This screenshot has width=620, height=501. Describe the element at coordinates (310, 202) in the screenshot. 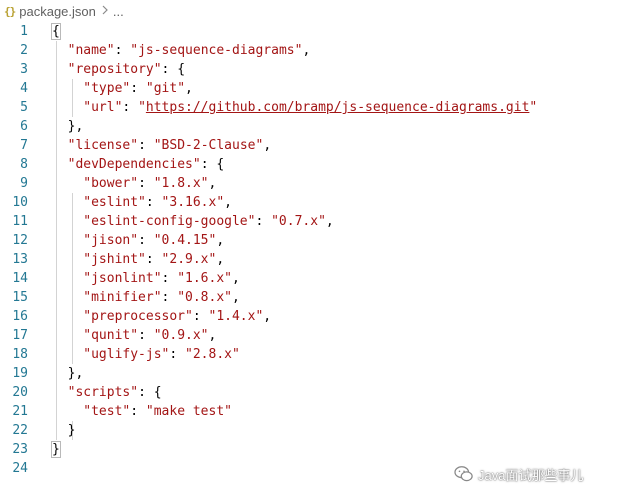

I see `code-line: 10 "eslint": "3.16.x",` at that location.